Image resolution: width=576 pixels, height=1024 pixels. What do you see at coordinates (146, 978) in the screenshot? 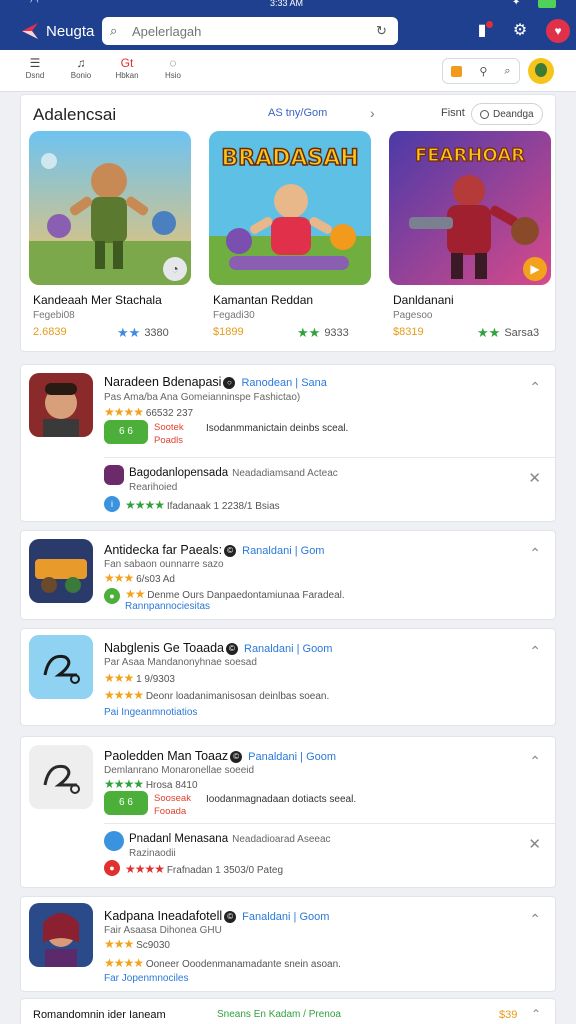
I see `item-link: Far Jopenmnociles` at bounding box center [146, 978].